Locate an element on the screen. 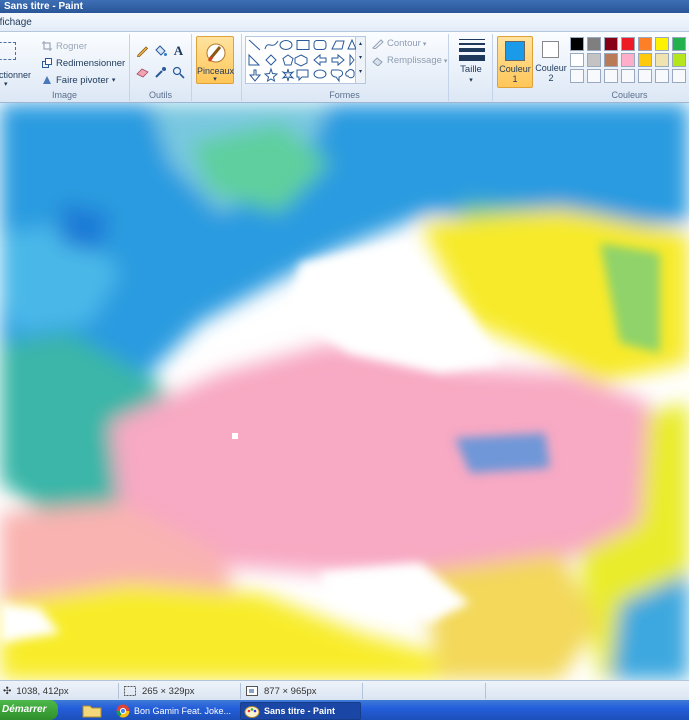 The image size is (689, 720). color1-button: Couleur 1 is located at coordinates (515, 62).